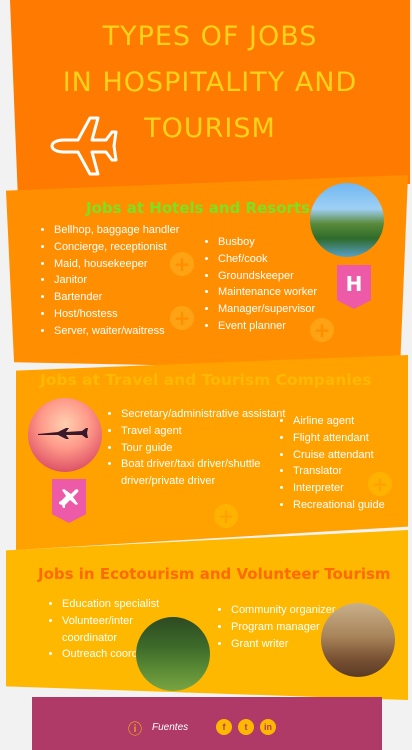 The image size is (412, 750). Describe the element at coordinates (246, 727) in the screenshot. I see `twitter-icon: t` at that location.